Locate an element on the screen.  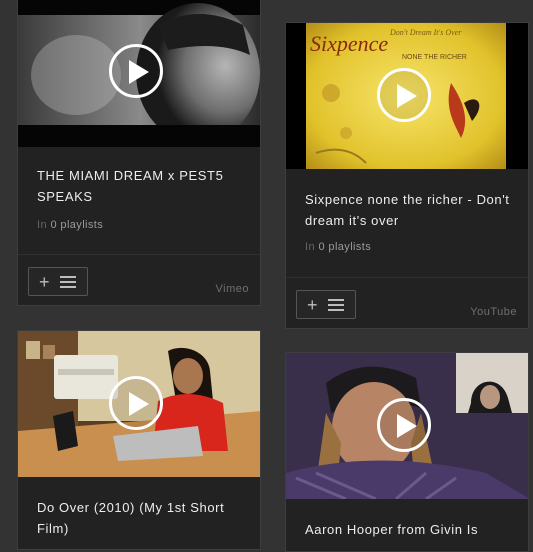
card-footer: + Vimeo is located at coordinates (139, 279).